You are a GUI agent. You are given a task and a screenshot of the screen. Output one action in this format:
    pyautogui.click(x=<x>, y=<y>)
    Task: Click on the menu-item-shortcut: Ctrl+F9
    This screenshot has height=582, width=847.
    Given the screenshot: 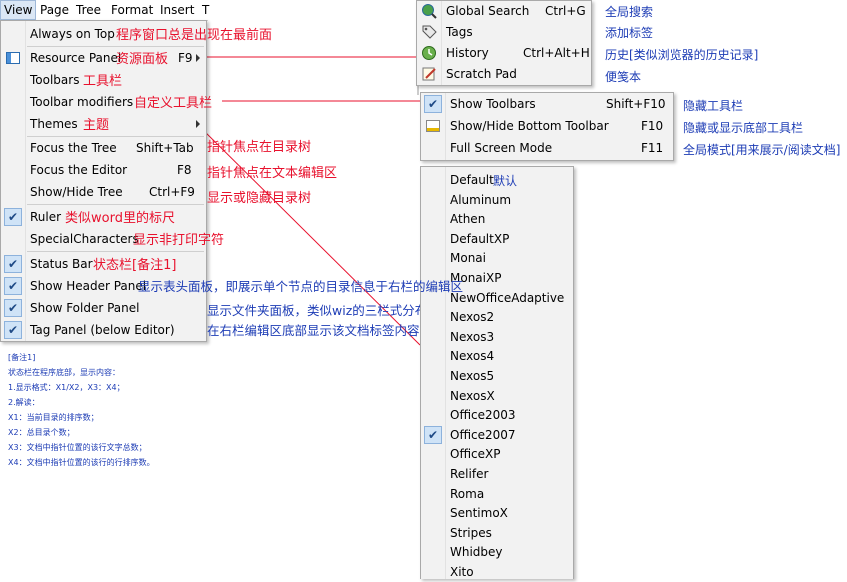 What is the action you would take?
    pyautogui.click(x=172, y=192)
    